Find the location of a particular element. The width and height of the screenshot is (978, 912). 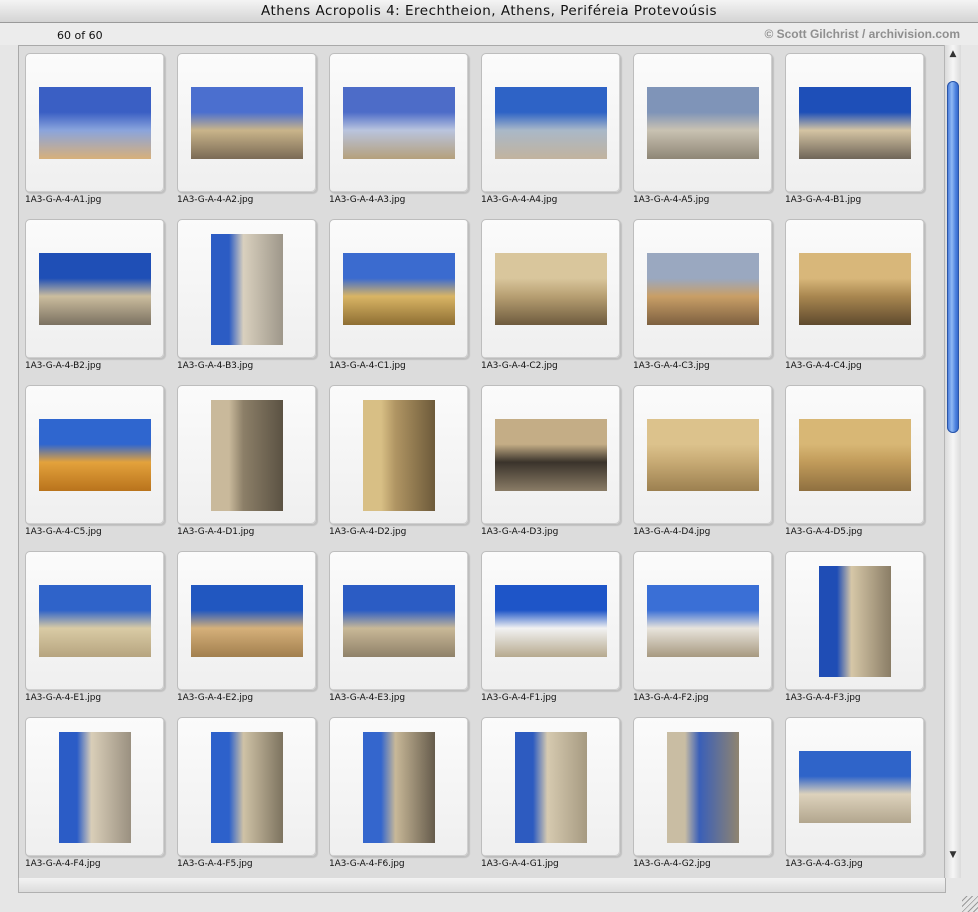

thumbnail-item: 1A3-G-A-4-E3.jpg is located at coordinates (399, 627).